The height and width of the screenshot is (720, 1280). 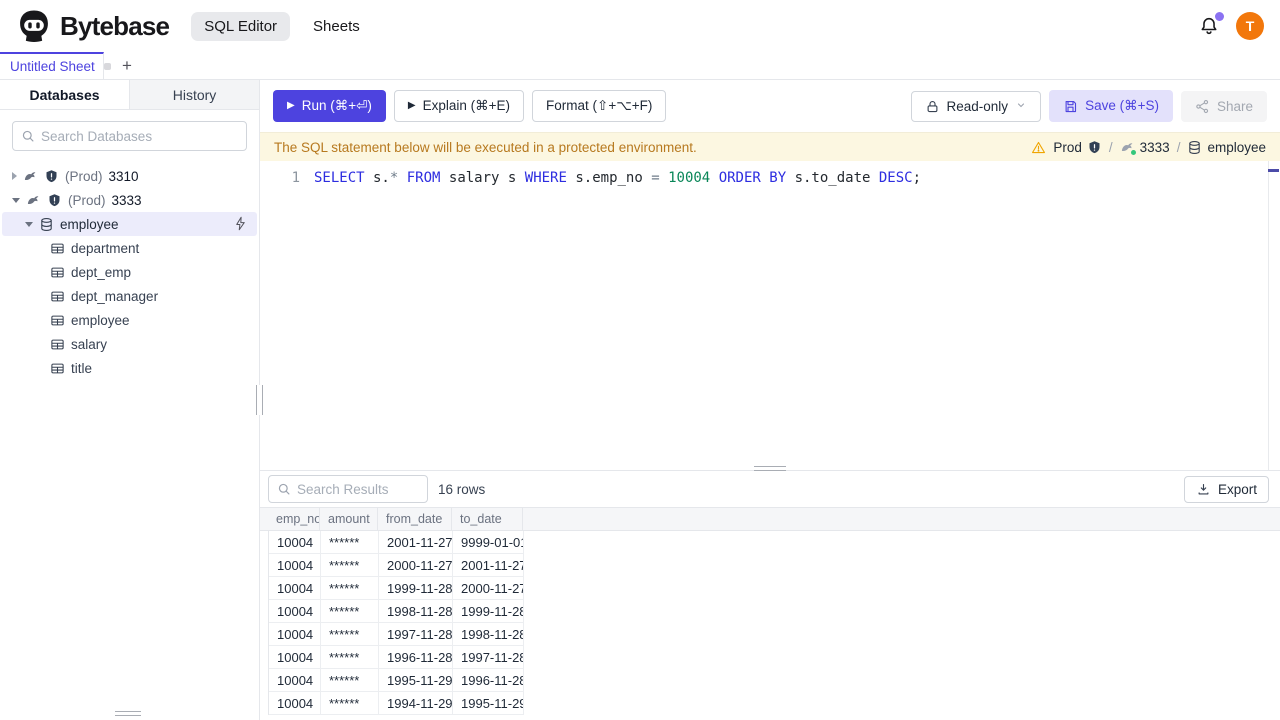 What do you see at coordinates (1223, 106) in the screenshot?
I see `share-button: Share` at bounding box center [1223, 106].